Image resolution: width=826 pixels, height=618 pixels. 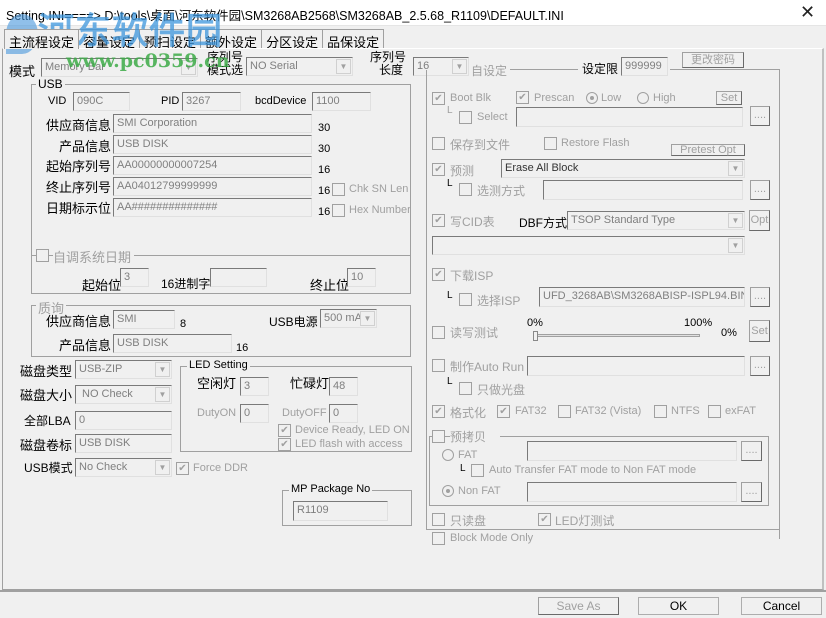 What do you see at coordinates (465, 117) in the screenshot?
I see `select-checkbox` at bounding box center [465, 117].